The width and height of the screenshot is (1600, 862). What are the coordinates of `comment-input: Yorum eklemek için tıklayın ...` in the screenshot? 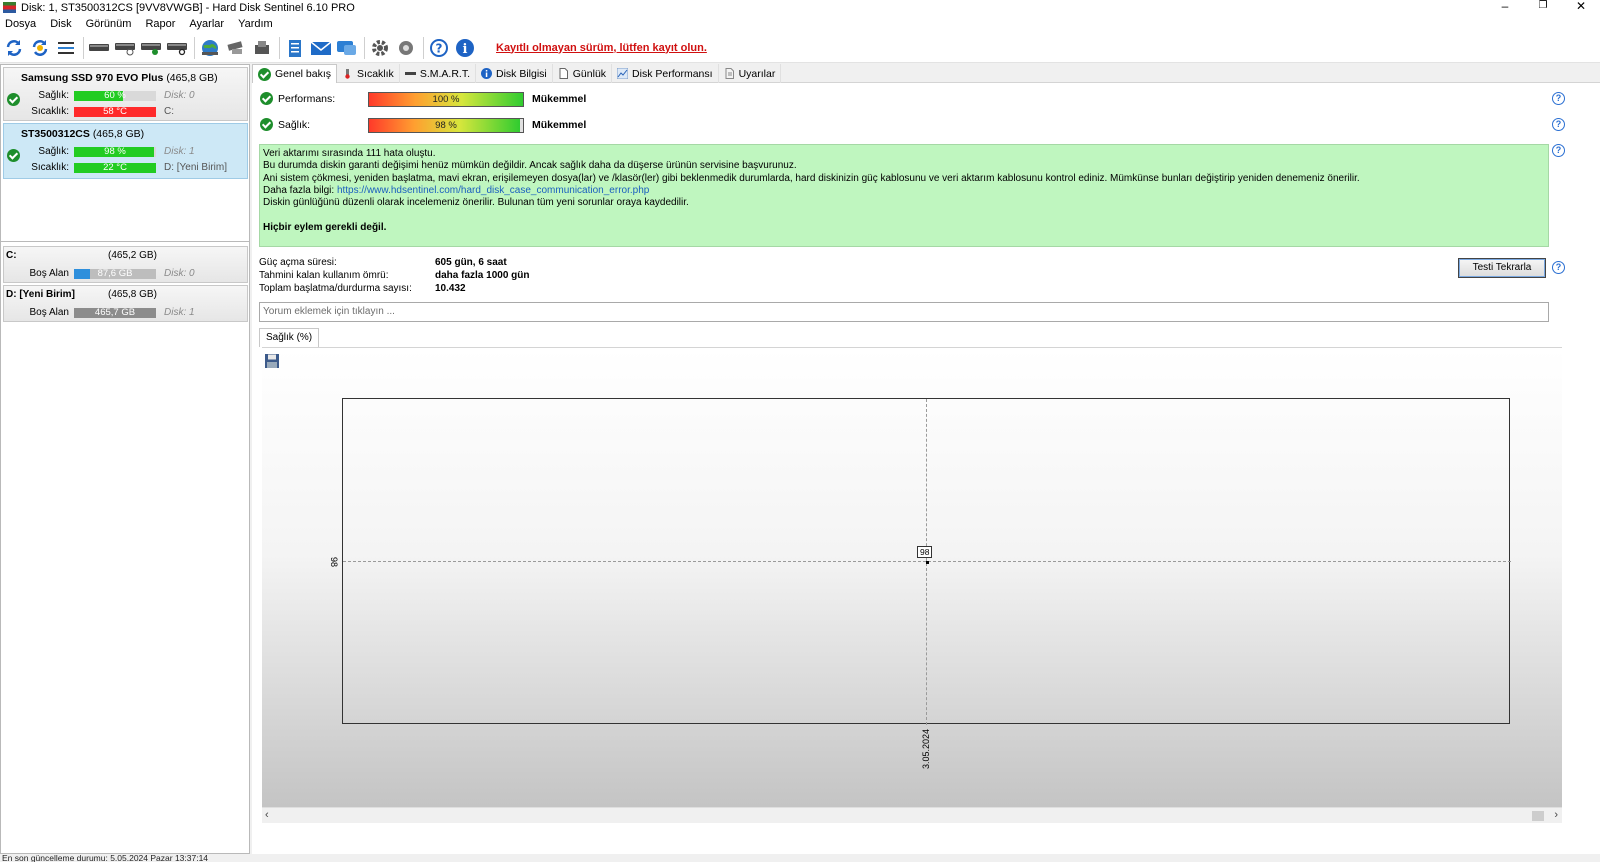 It's located at (904, 312).